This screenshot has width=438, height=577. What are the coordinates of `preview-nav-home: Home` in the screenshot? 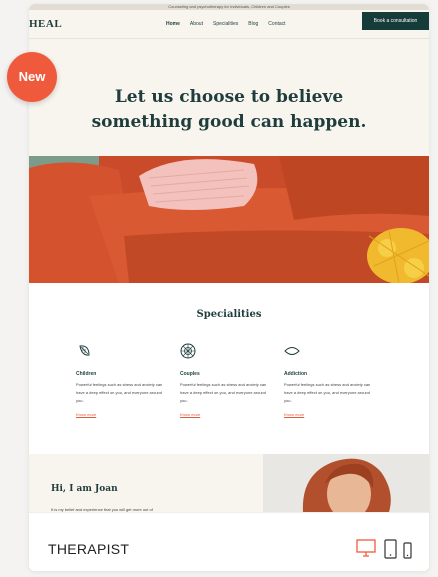 It's located at (173, 24).